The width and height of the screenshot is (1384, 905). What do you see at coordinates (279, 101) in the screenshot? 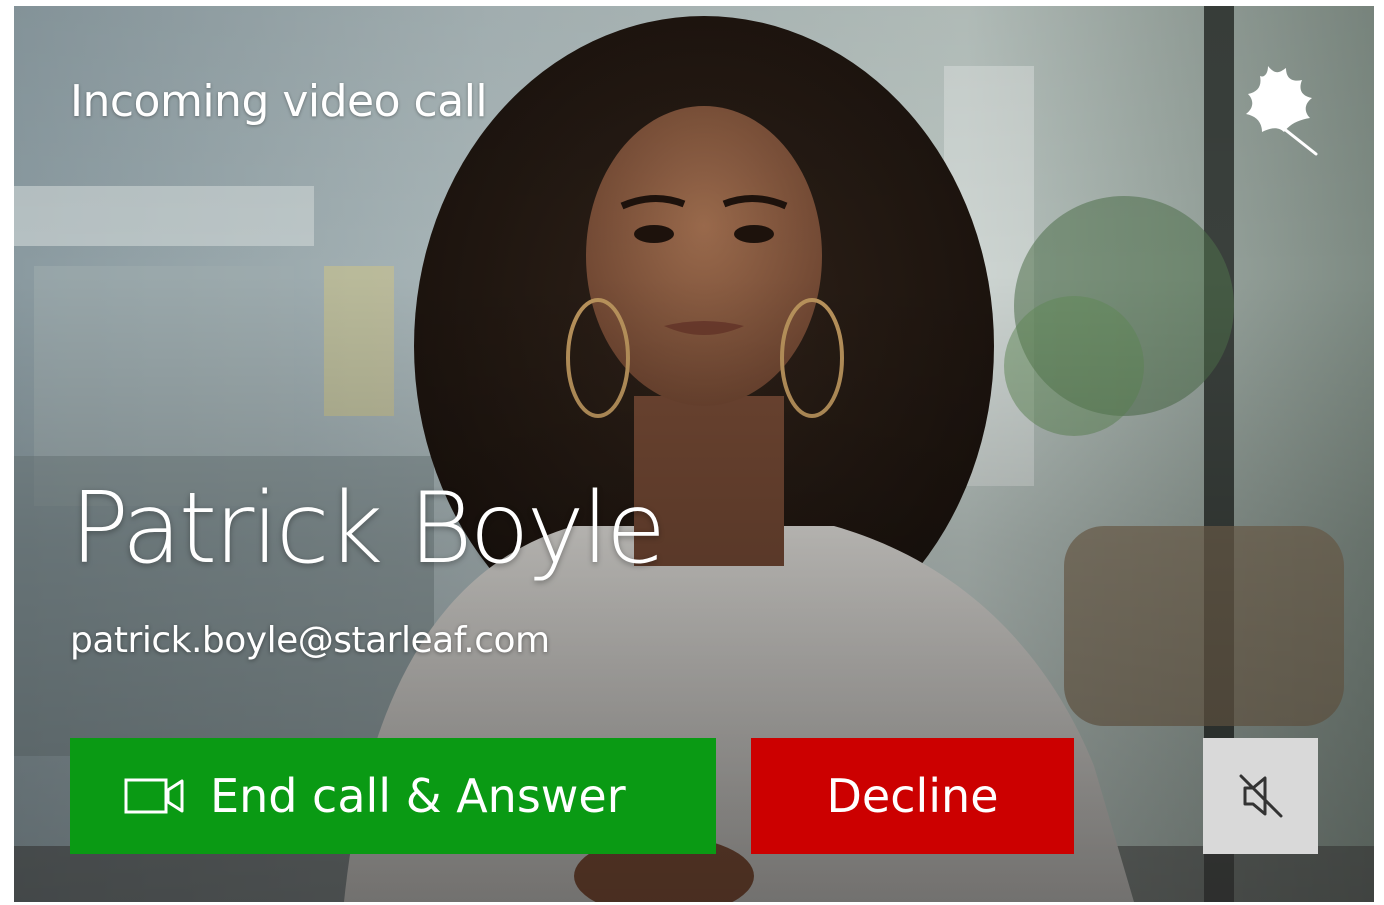
I see `call-title: Incoming video call` at bounding box center [279, 101].